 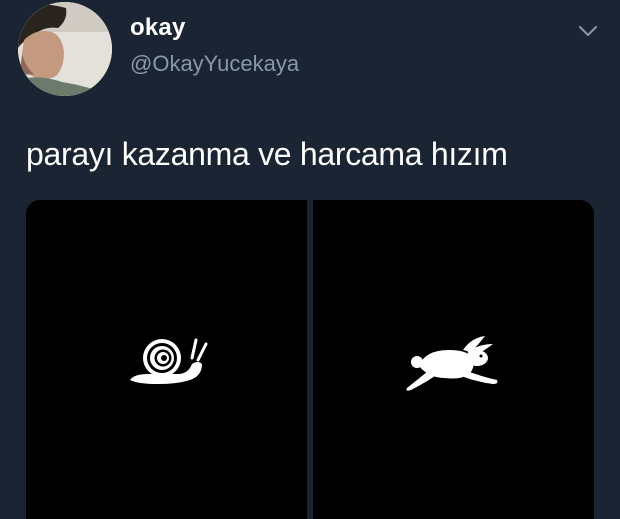 I want to click on chevron-down-icon, so click(x=588, y=31).